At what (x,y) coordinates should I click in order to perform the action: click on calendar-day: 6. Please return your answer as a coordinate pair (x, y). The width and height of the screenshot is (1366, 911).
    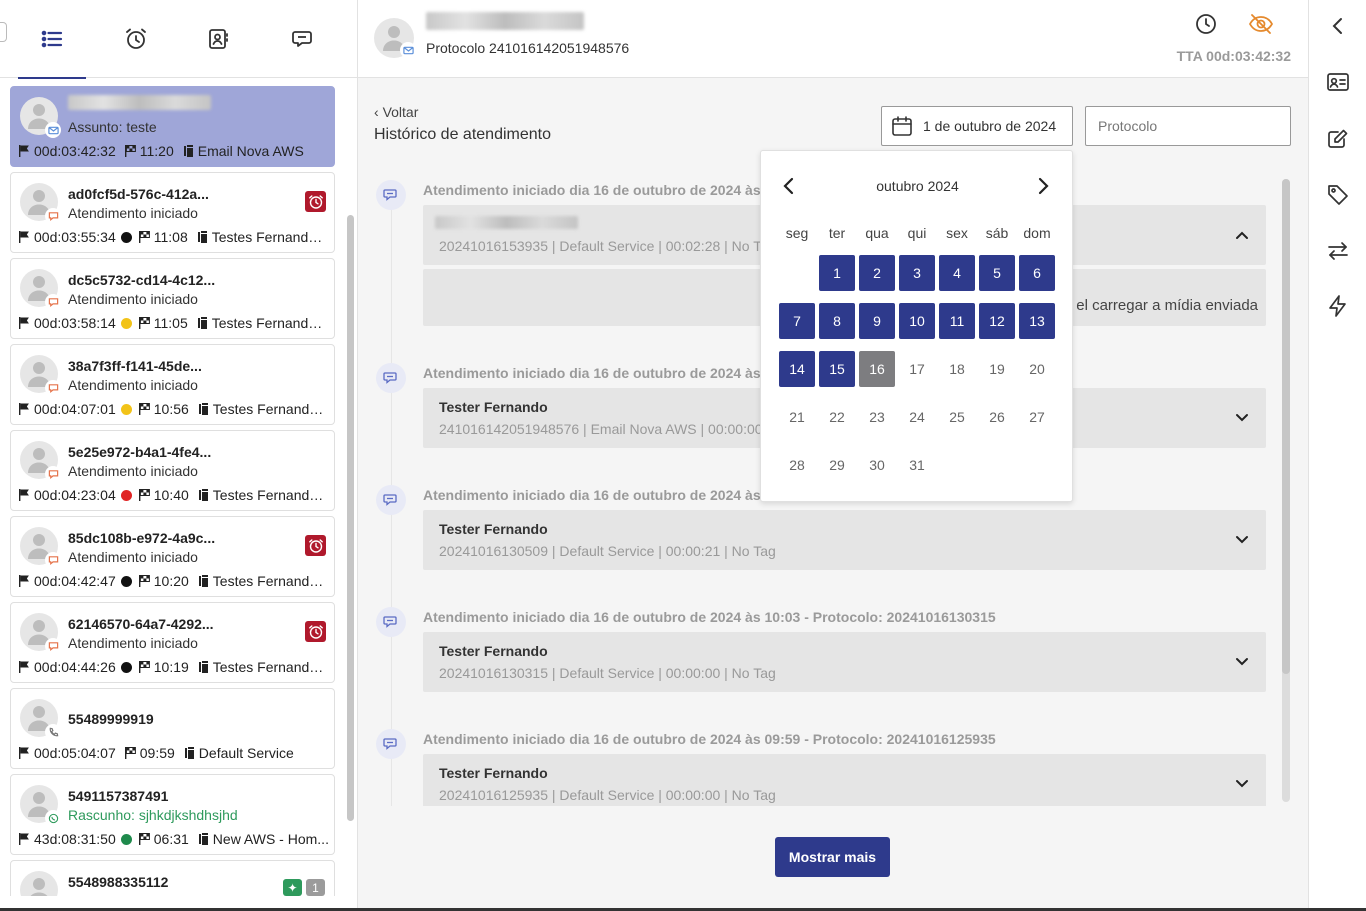
    Looking at the image, I should click on (1037, 273).